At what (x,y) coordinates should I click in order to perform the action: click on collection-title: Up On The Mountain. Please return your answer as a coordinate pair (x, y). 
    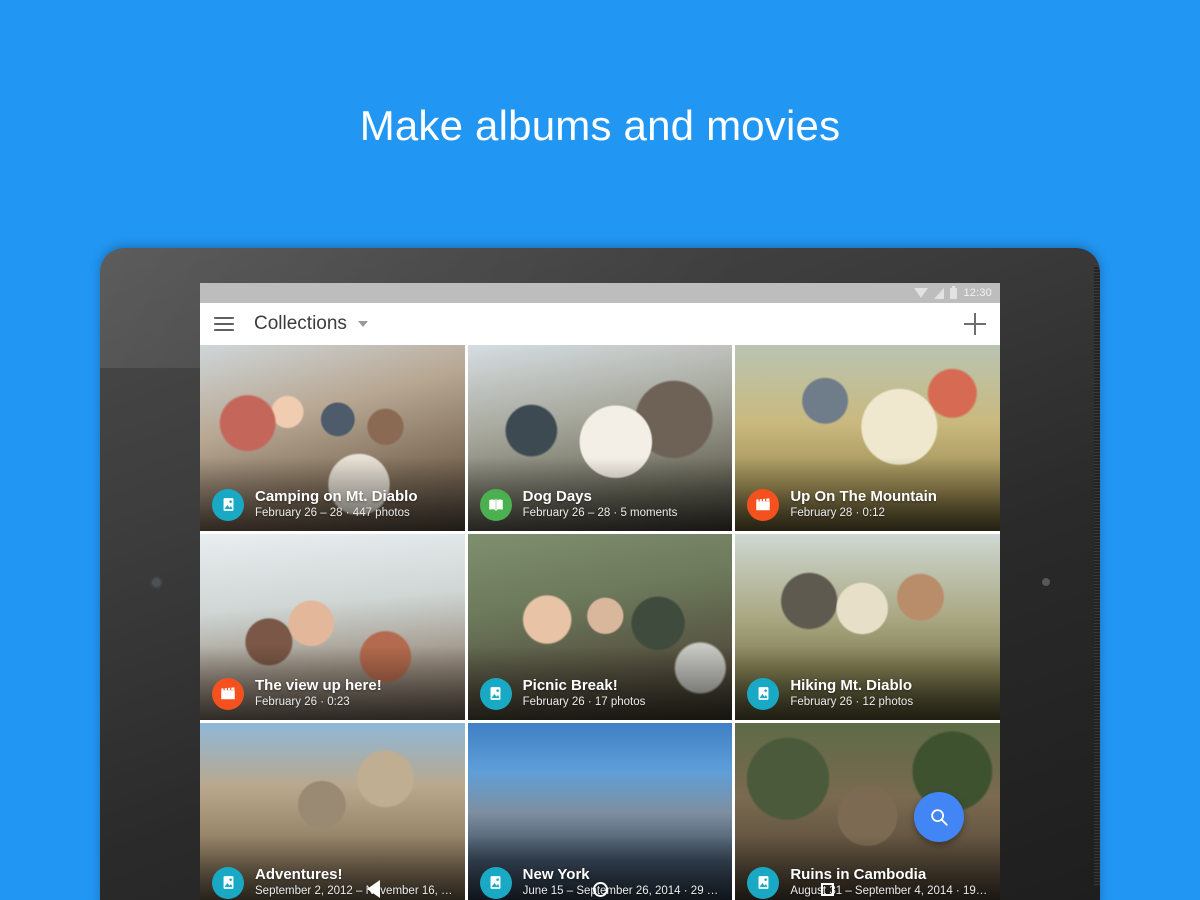
    Looking at the image, I should click on (863, 496).